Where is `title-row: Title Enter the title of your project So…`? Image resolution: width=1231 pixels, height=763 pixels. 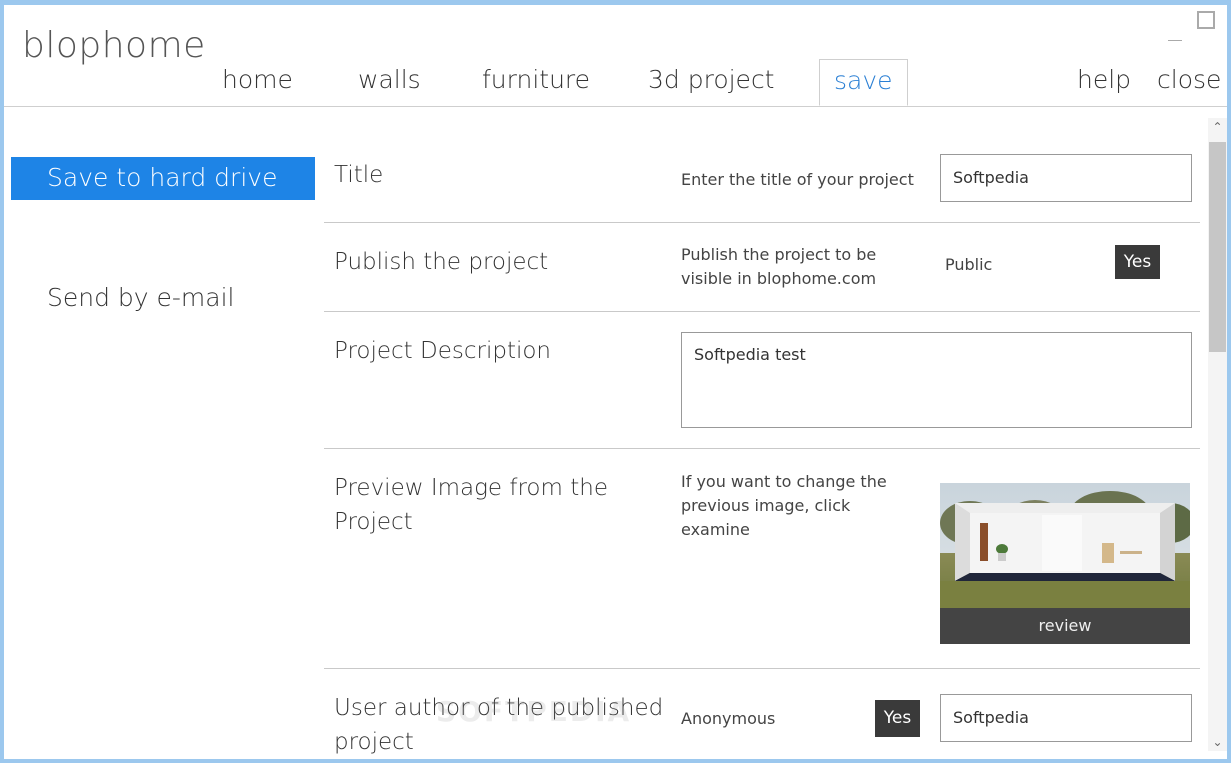
title-row: Title Enter the title of your project So… is located at coordinates (762, 164).